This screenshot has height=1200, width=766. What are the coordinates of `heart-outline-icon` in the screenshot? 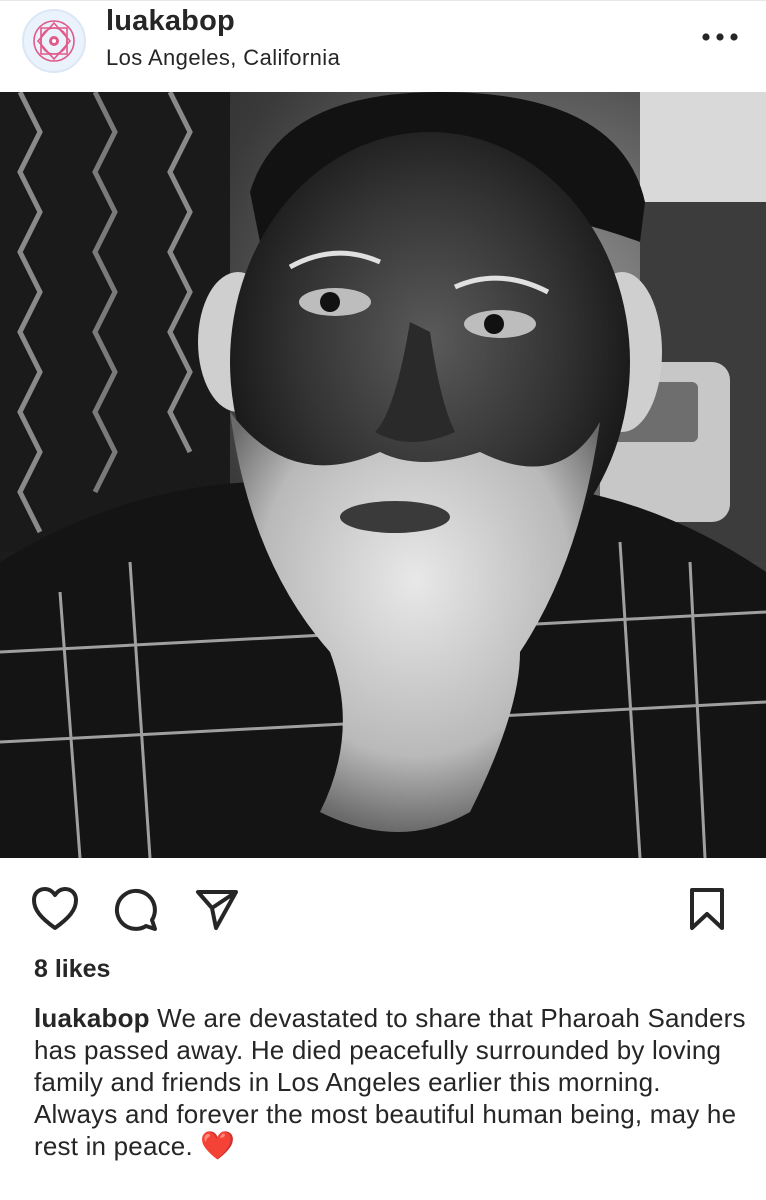 It's located at (55, 908).